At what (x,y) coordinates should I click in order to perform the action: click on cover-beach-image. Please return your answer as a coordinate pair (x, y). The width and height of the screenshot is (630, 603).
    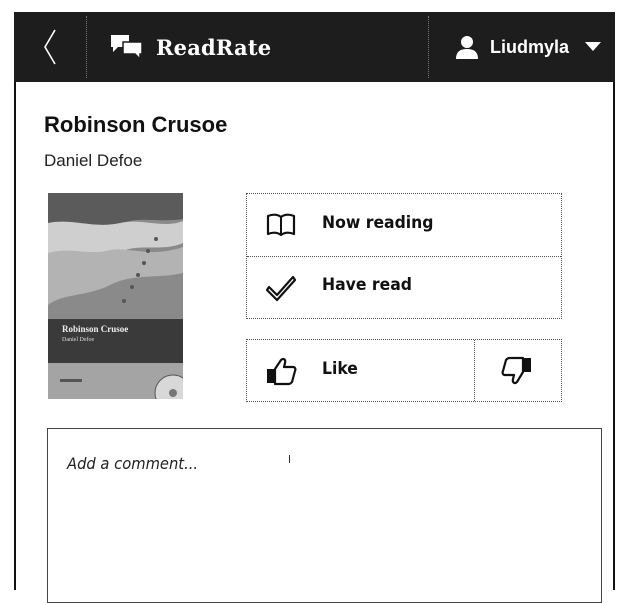
    Looking at the image, I should click on (115, 296).